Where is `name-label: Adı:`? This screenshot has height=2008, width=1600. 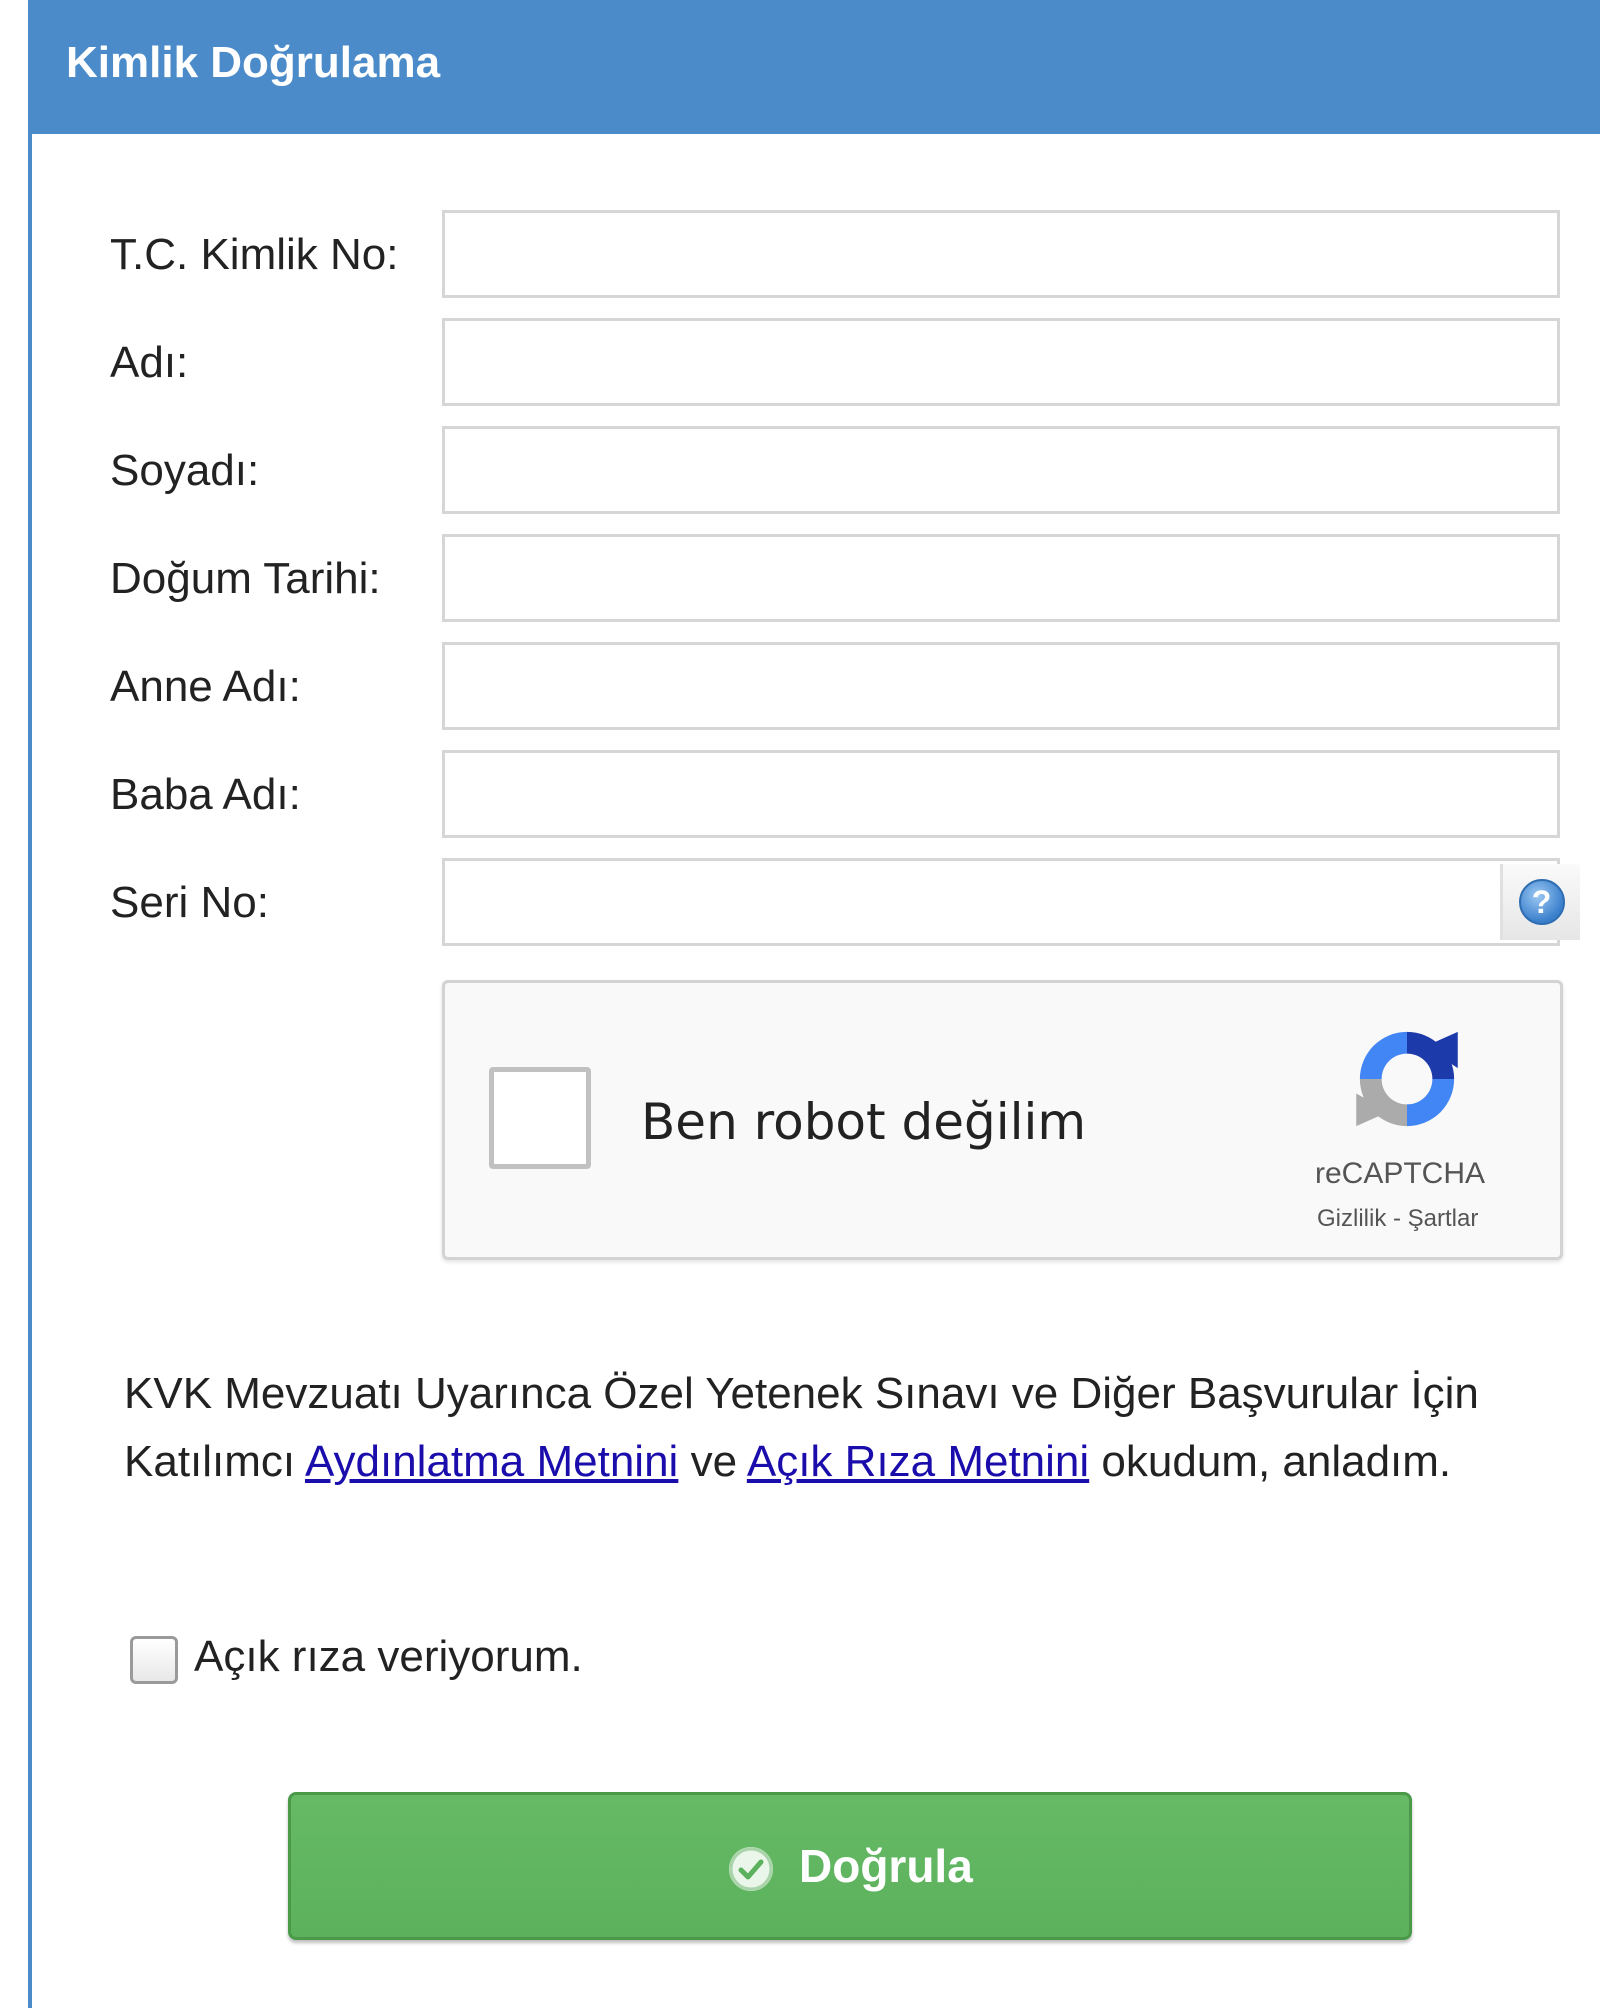 name-label: Adı: is located at coordinates (149, 362).